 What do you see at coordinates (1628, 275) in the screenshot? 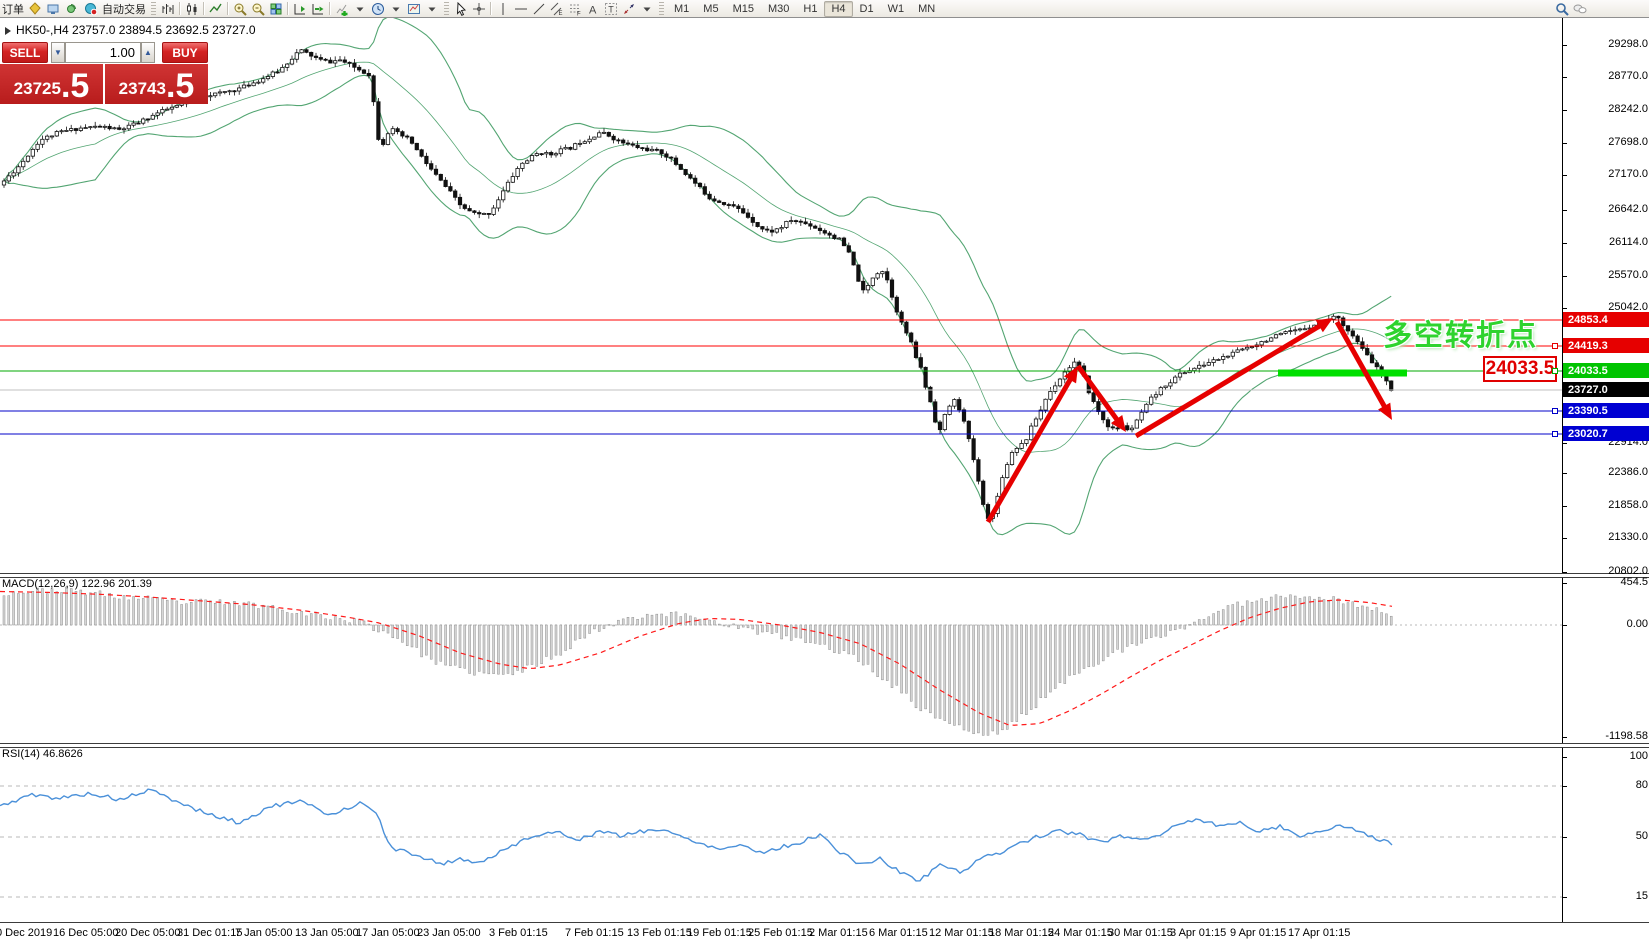
I see `price-axis-tick-label: 25570.0` at bounding box center [1628, 275].